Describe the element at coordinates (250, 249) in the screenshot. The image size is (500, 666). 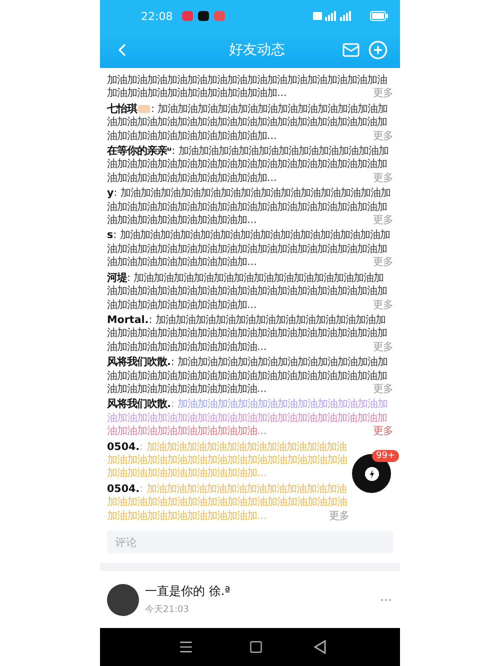
I see `comment-text: s: 加油加油加油加油加油加油加油加油加油加油加油加油加油加油加油加油加油加油加油加油加油加油加油加油加油加油加油加油加油加油加油加油加油加油加... 更多` at that location.